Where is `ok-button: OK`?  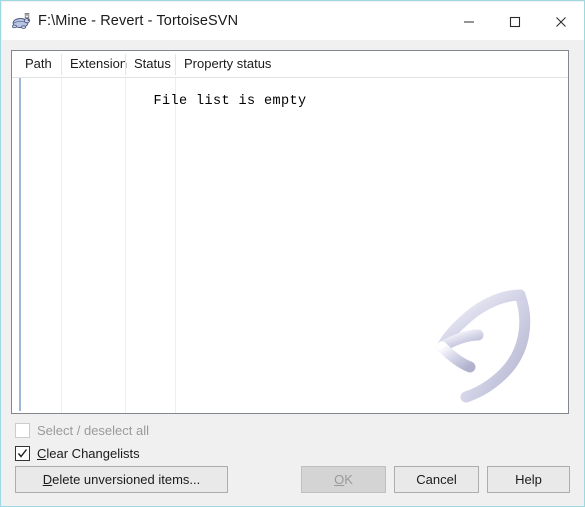
ok-button: OK is located at coordinates (343, 479).